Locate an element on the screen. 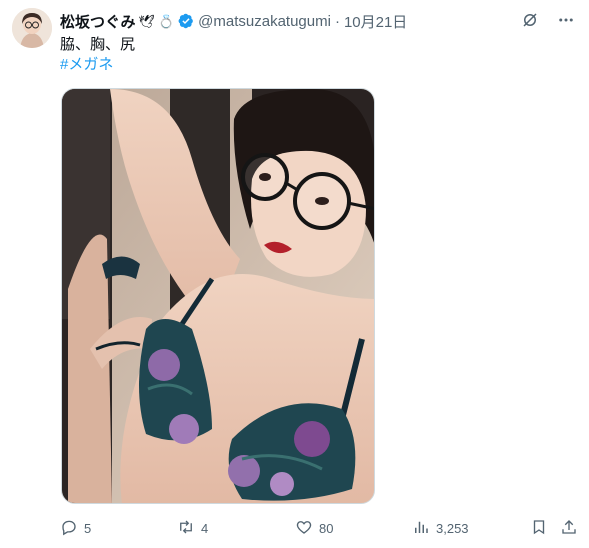 The height and width of the screenshot is (548, 589). hashtag-link: #メガネ is located at coordinates (86, 65).